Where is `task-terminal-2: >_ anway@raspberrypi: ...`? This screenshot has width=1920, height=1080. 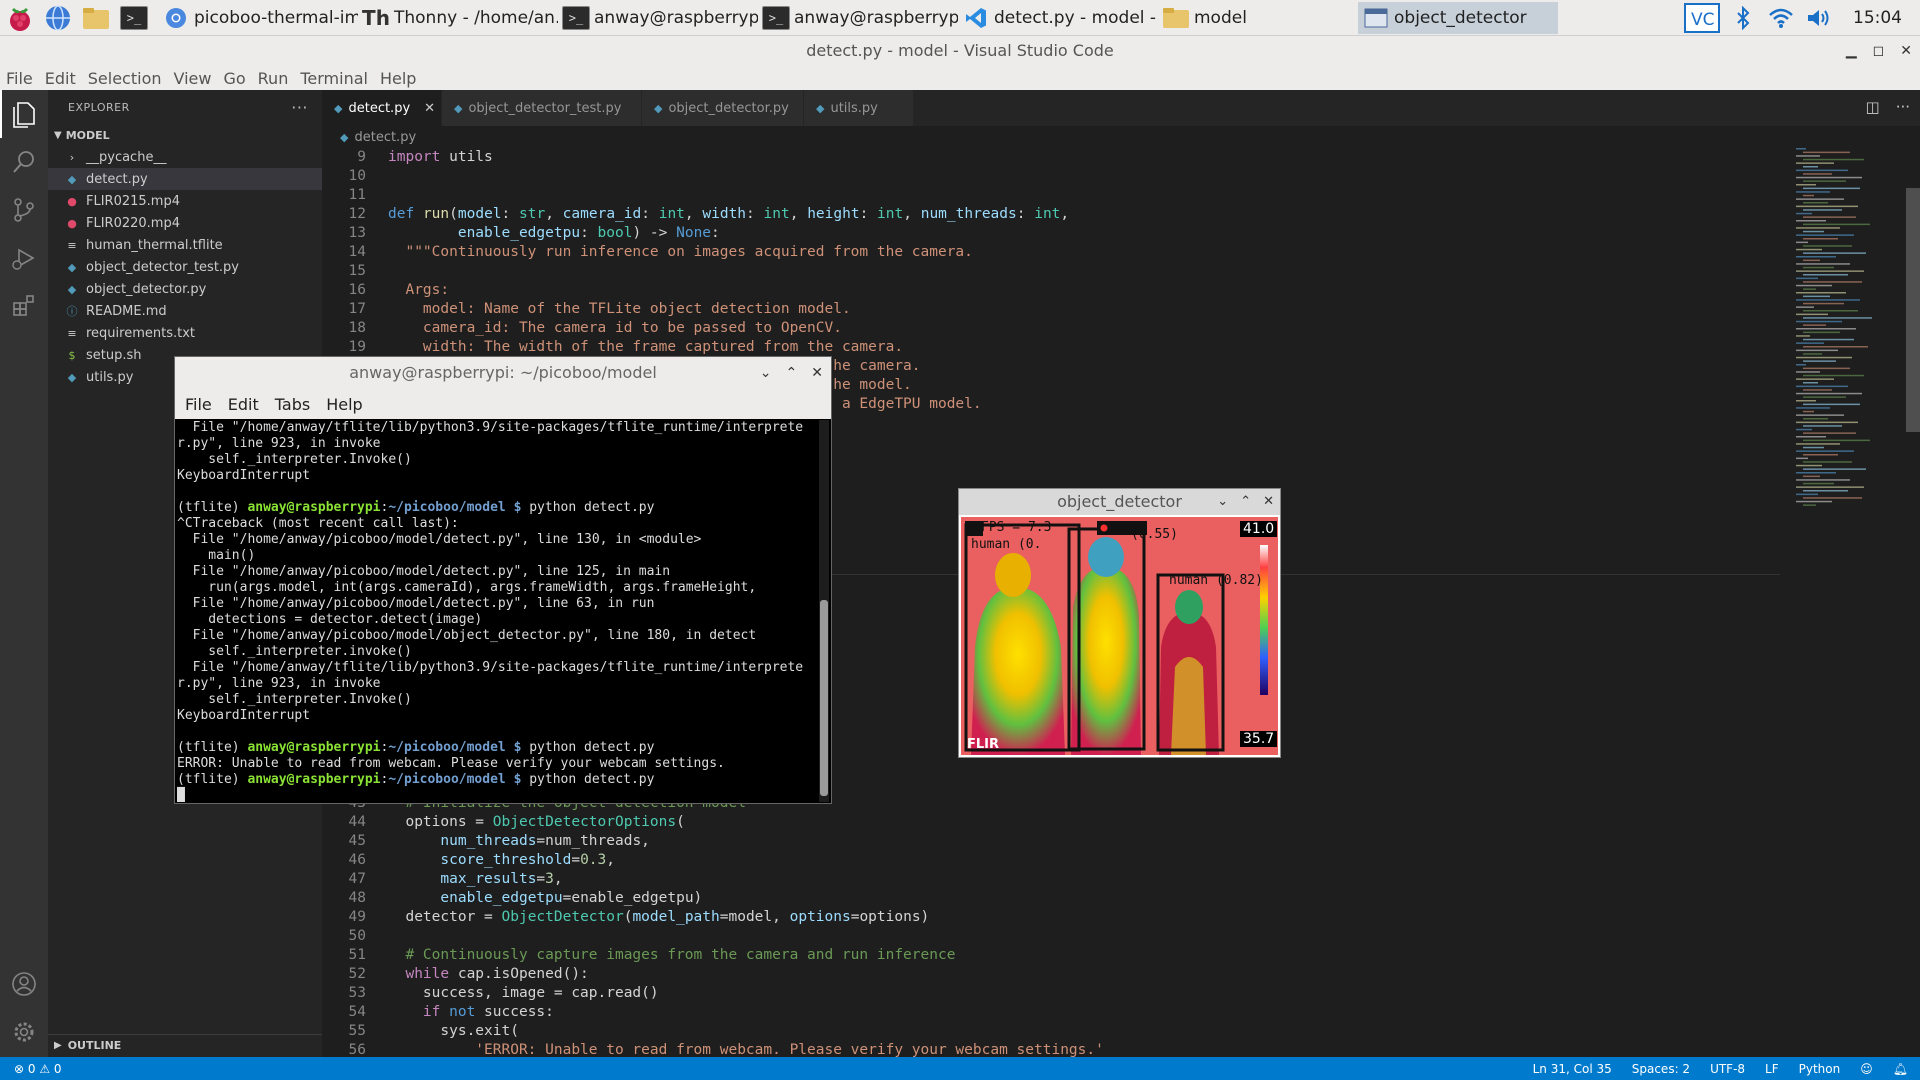
task-terminal-2: >_ anway@raspberrypi: ... is located at coordinates (858, 18).